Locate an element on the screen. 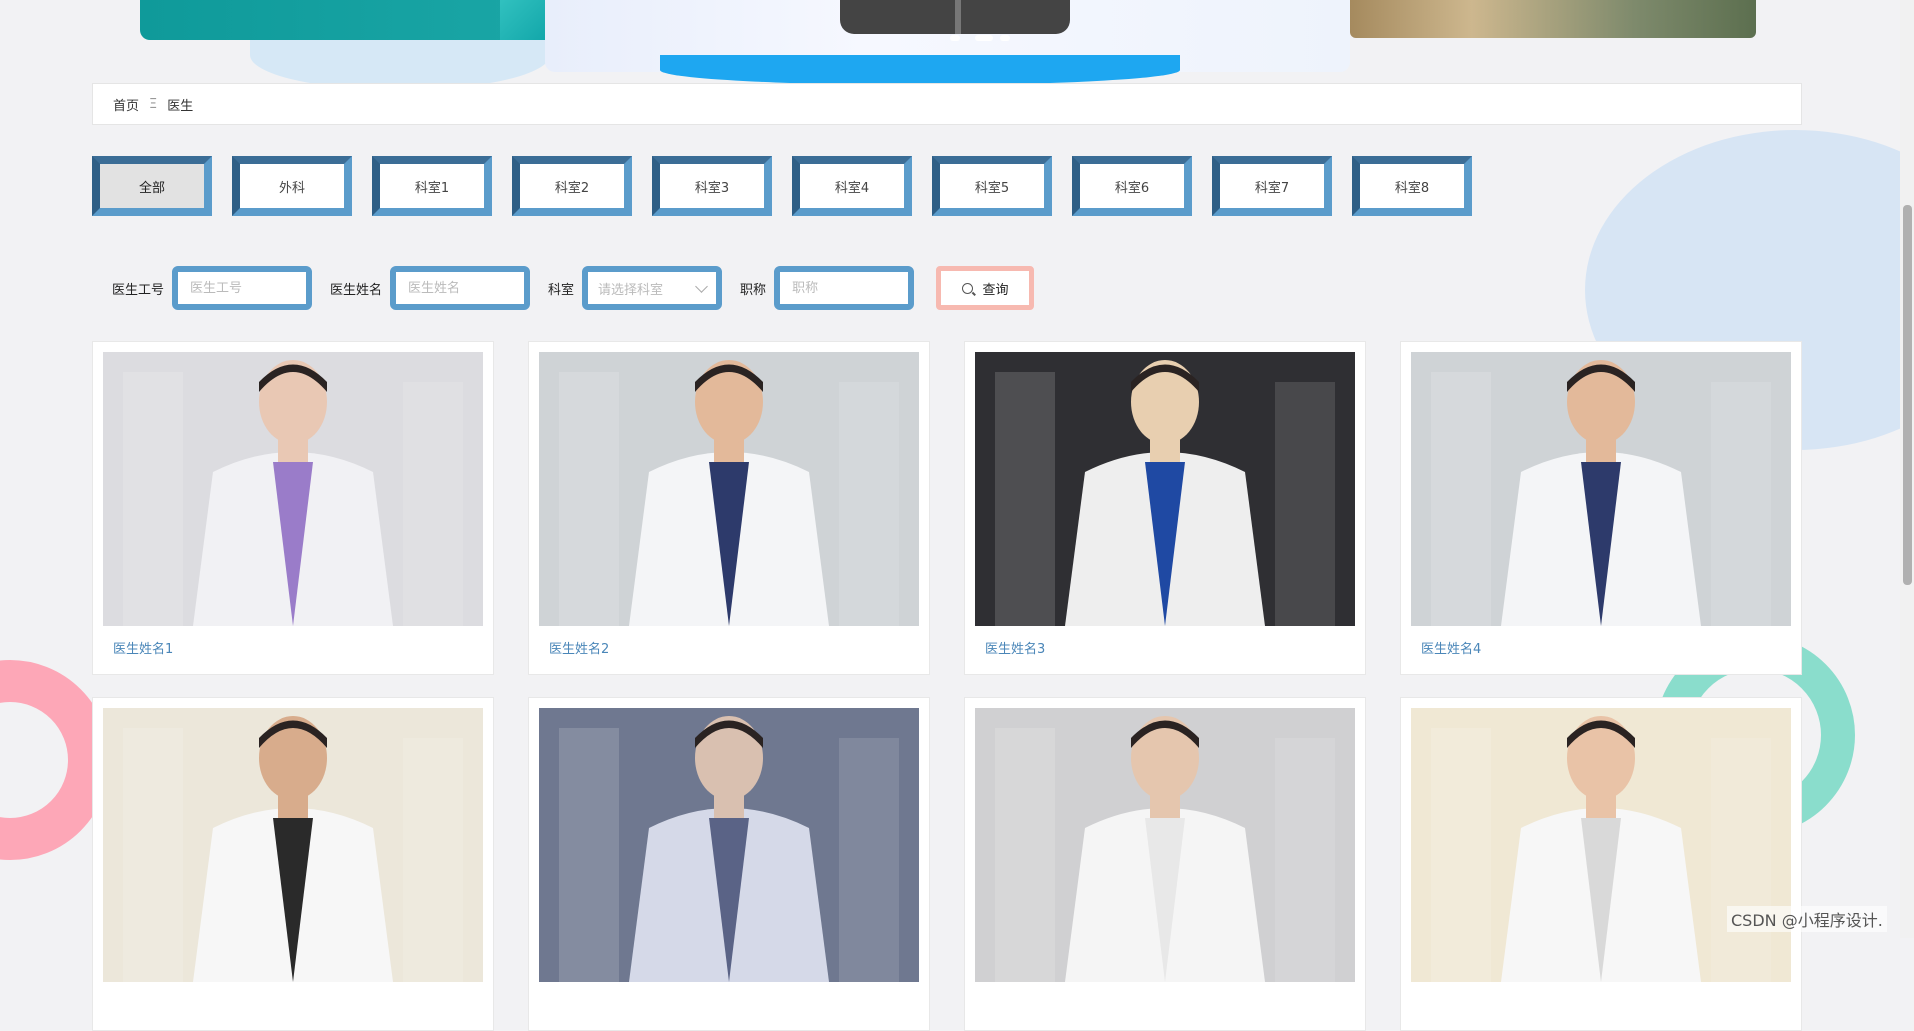 This screenshot has width=1914, height=1031. breadcrumb-separator: Ξ is located at coordinates (153, 104).